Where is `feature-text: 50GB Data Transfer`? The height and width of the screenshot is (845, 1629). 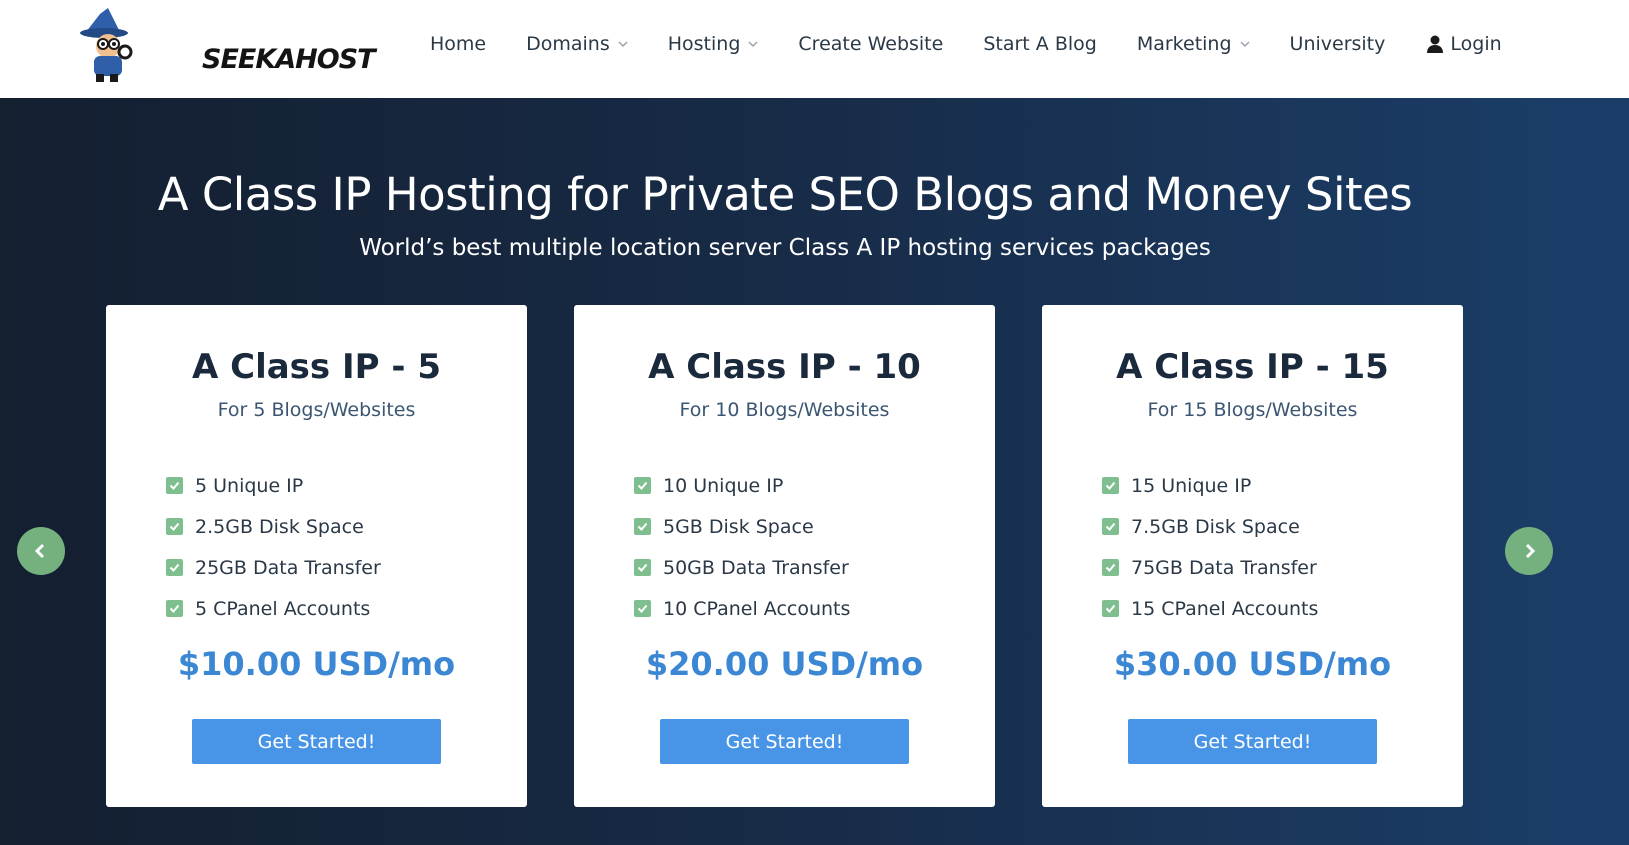 feature-text: 50GB Data Transfer is located at coordinates (756, 567).